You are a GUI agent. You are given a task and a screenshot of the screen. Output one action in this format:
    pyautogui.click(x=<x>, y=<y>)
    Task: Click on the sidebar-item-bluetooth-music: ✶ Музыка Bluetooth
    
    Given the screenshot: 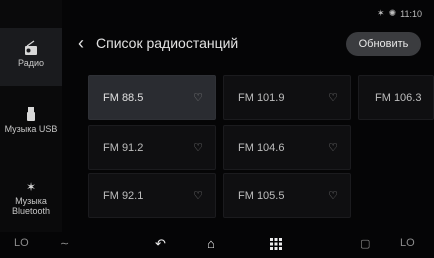 What is the action you would take?
    pyautogui.click(x=31, y=202)
    